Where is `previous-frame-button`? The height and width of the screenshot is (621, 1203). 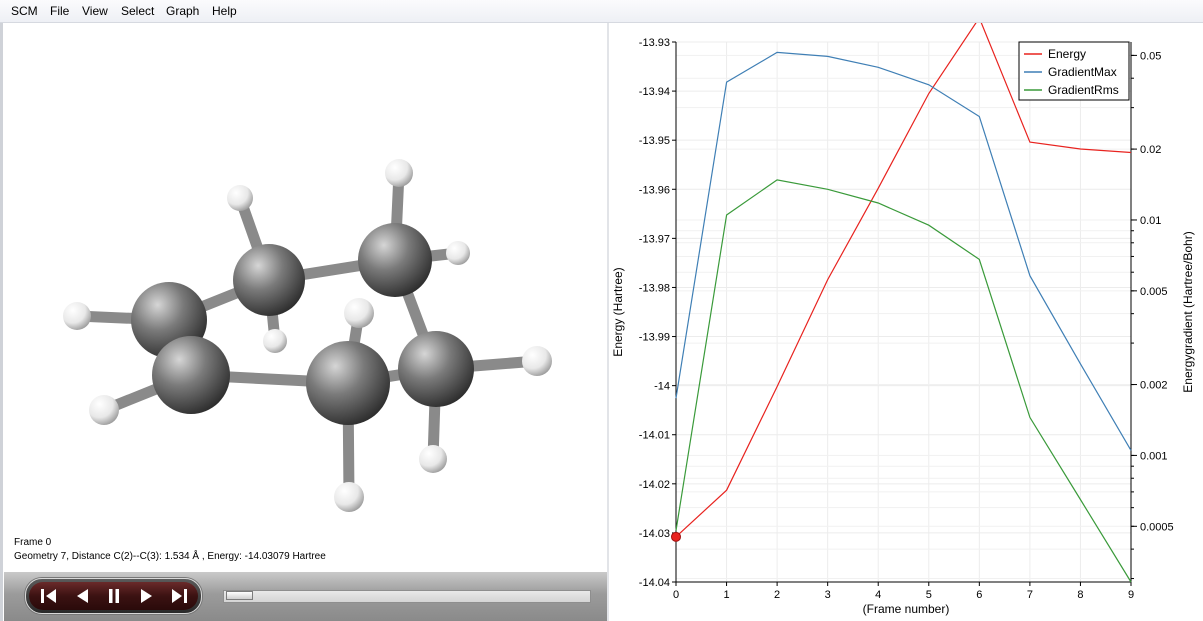 previous-frame-button is located at coordinates (82, 596).